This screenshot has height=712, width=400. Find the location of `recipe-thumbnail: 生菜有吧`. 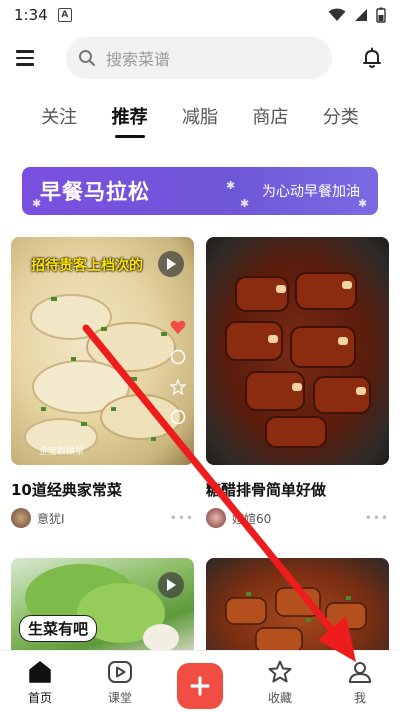

recipe-thumbnail: 生菜有吧 is located at coordinates (102, 608).